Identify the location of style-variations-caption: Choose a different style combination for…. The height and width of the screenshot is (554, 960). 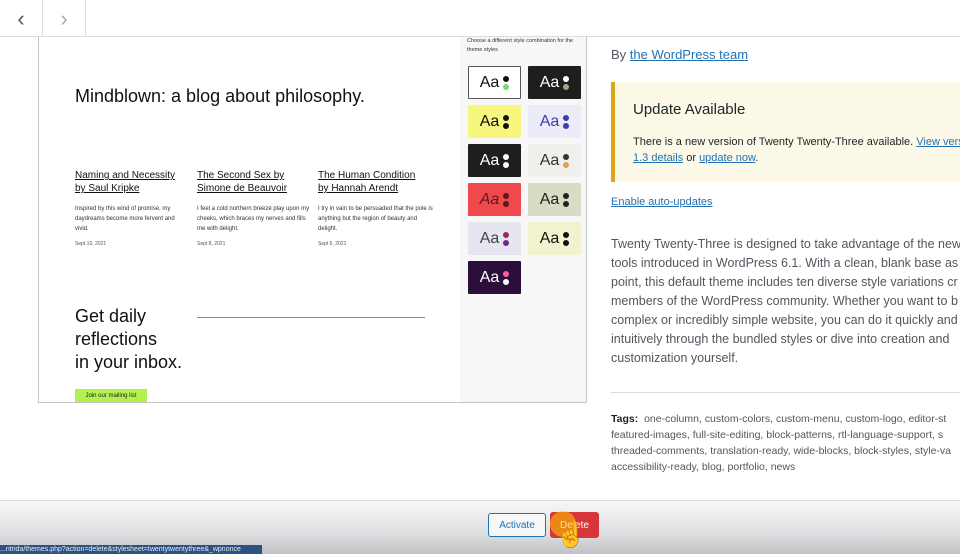
(520, 45).